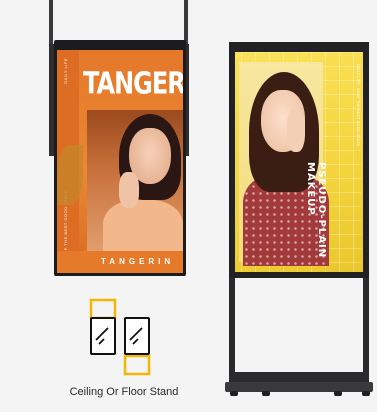 The image size is (377, 412). I want to click on bottom-banner: TANGERIN, so click(120, 262).